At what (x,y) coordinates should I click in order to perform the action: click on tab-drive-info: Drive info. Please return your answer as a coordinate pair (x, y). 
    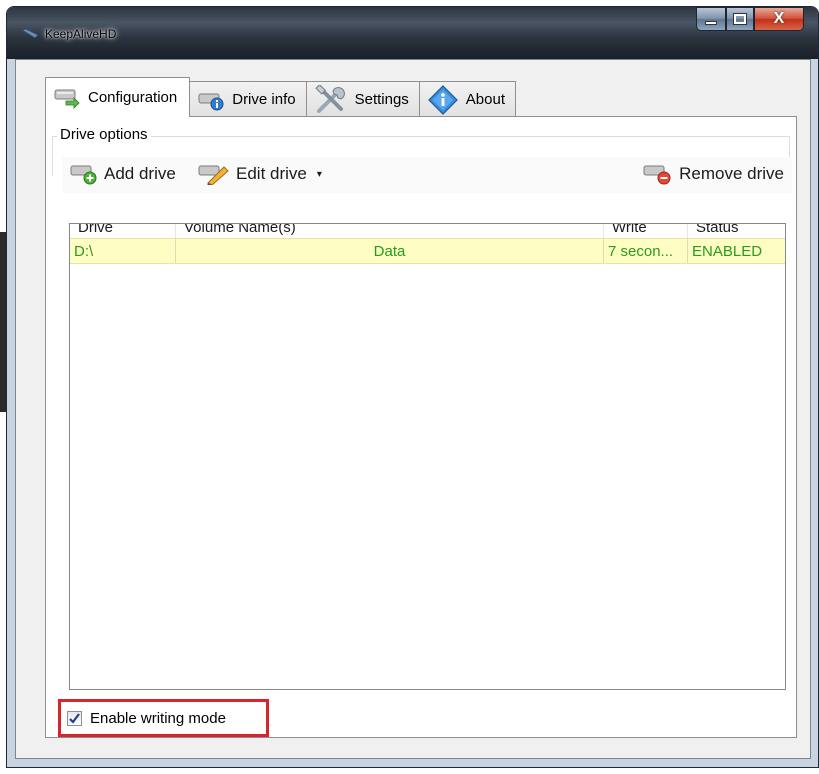
    Looking at the image, I should click on (248, 99).